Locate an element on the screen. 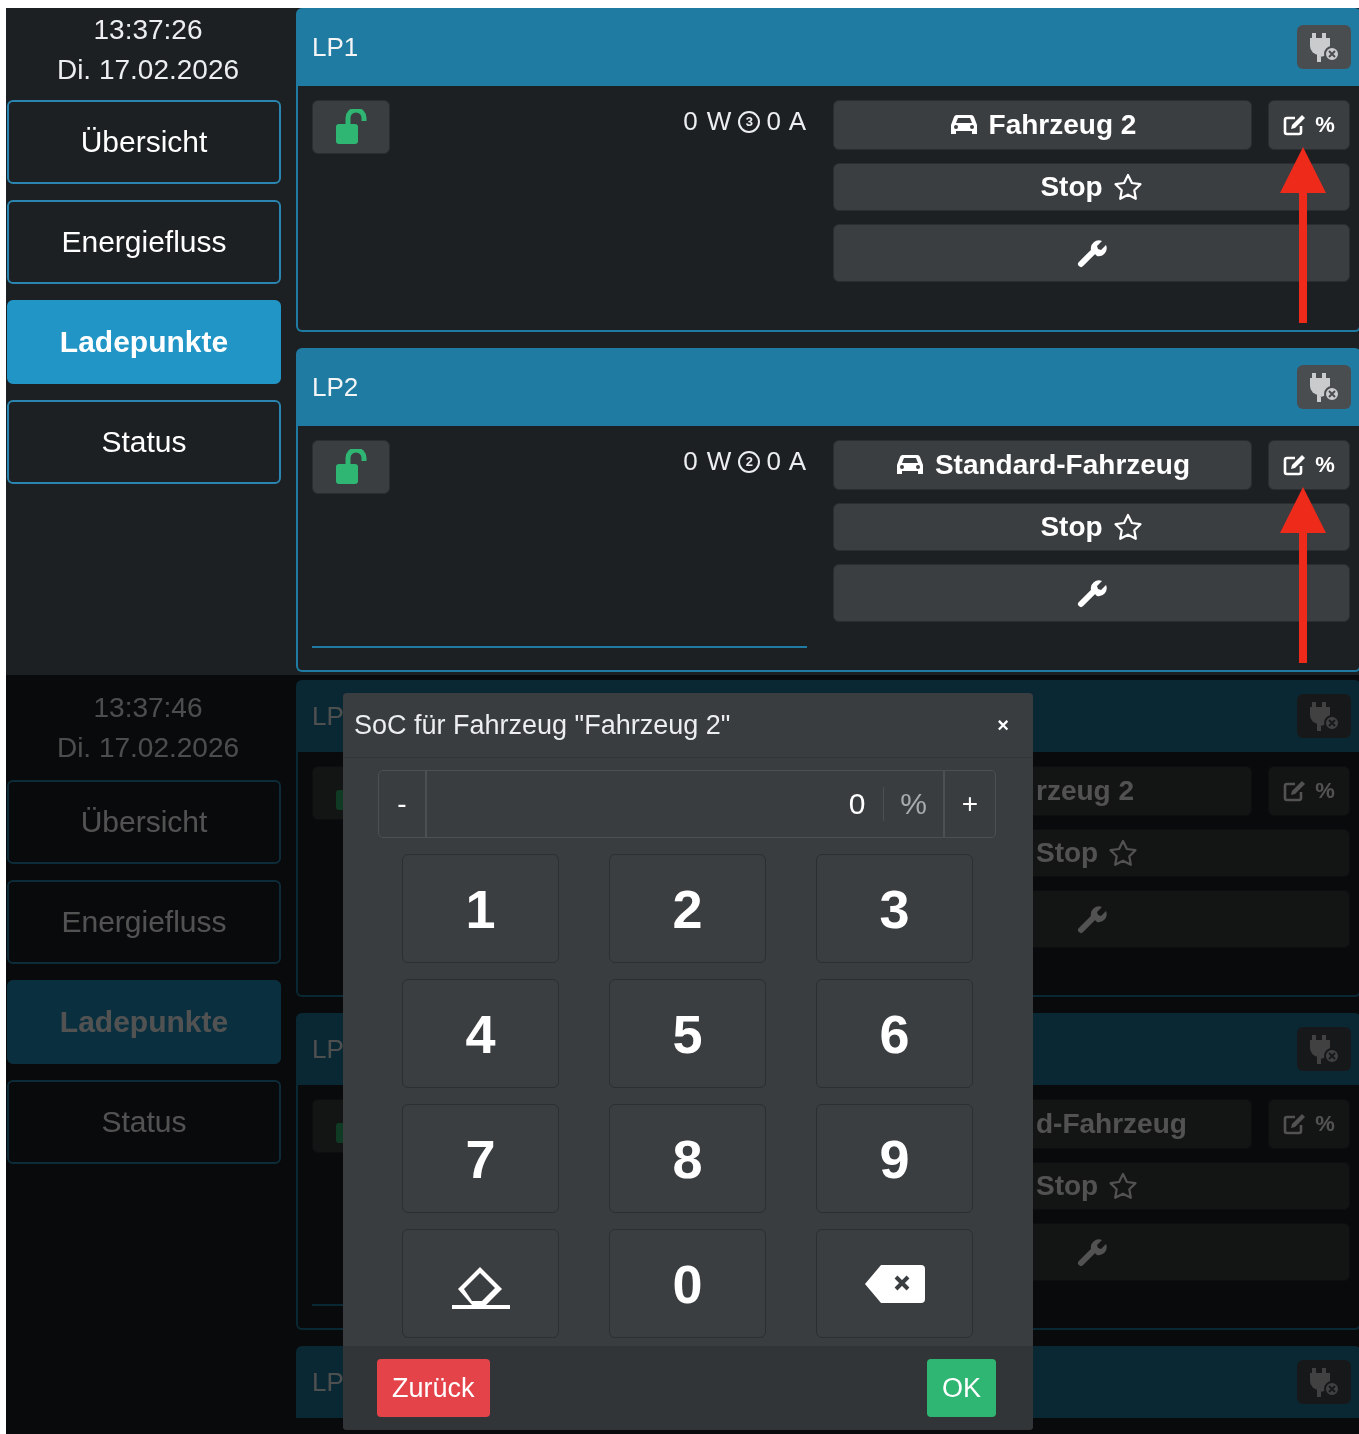 The width and height of the screenshot is (1359, 1434). unit-label: % is located at coordinates (905, 804).